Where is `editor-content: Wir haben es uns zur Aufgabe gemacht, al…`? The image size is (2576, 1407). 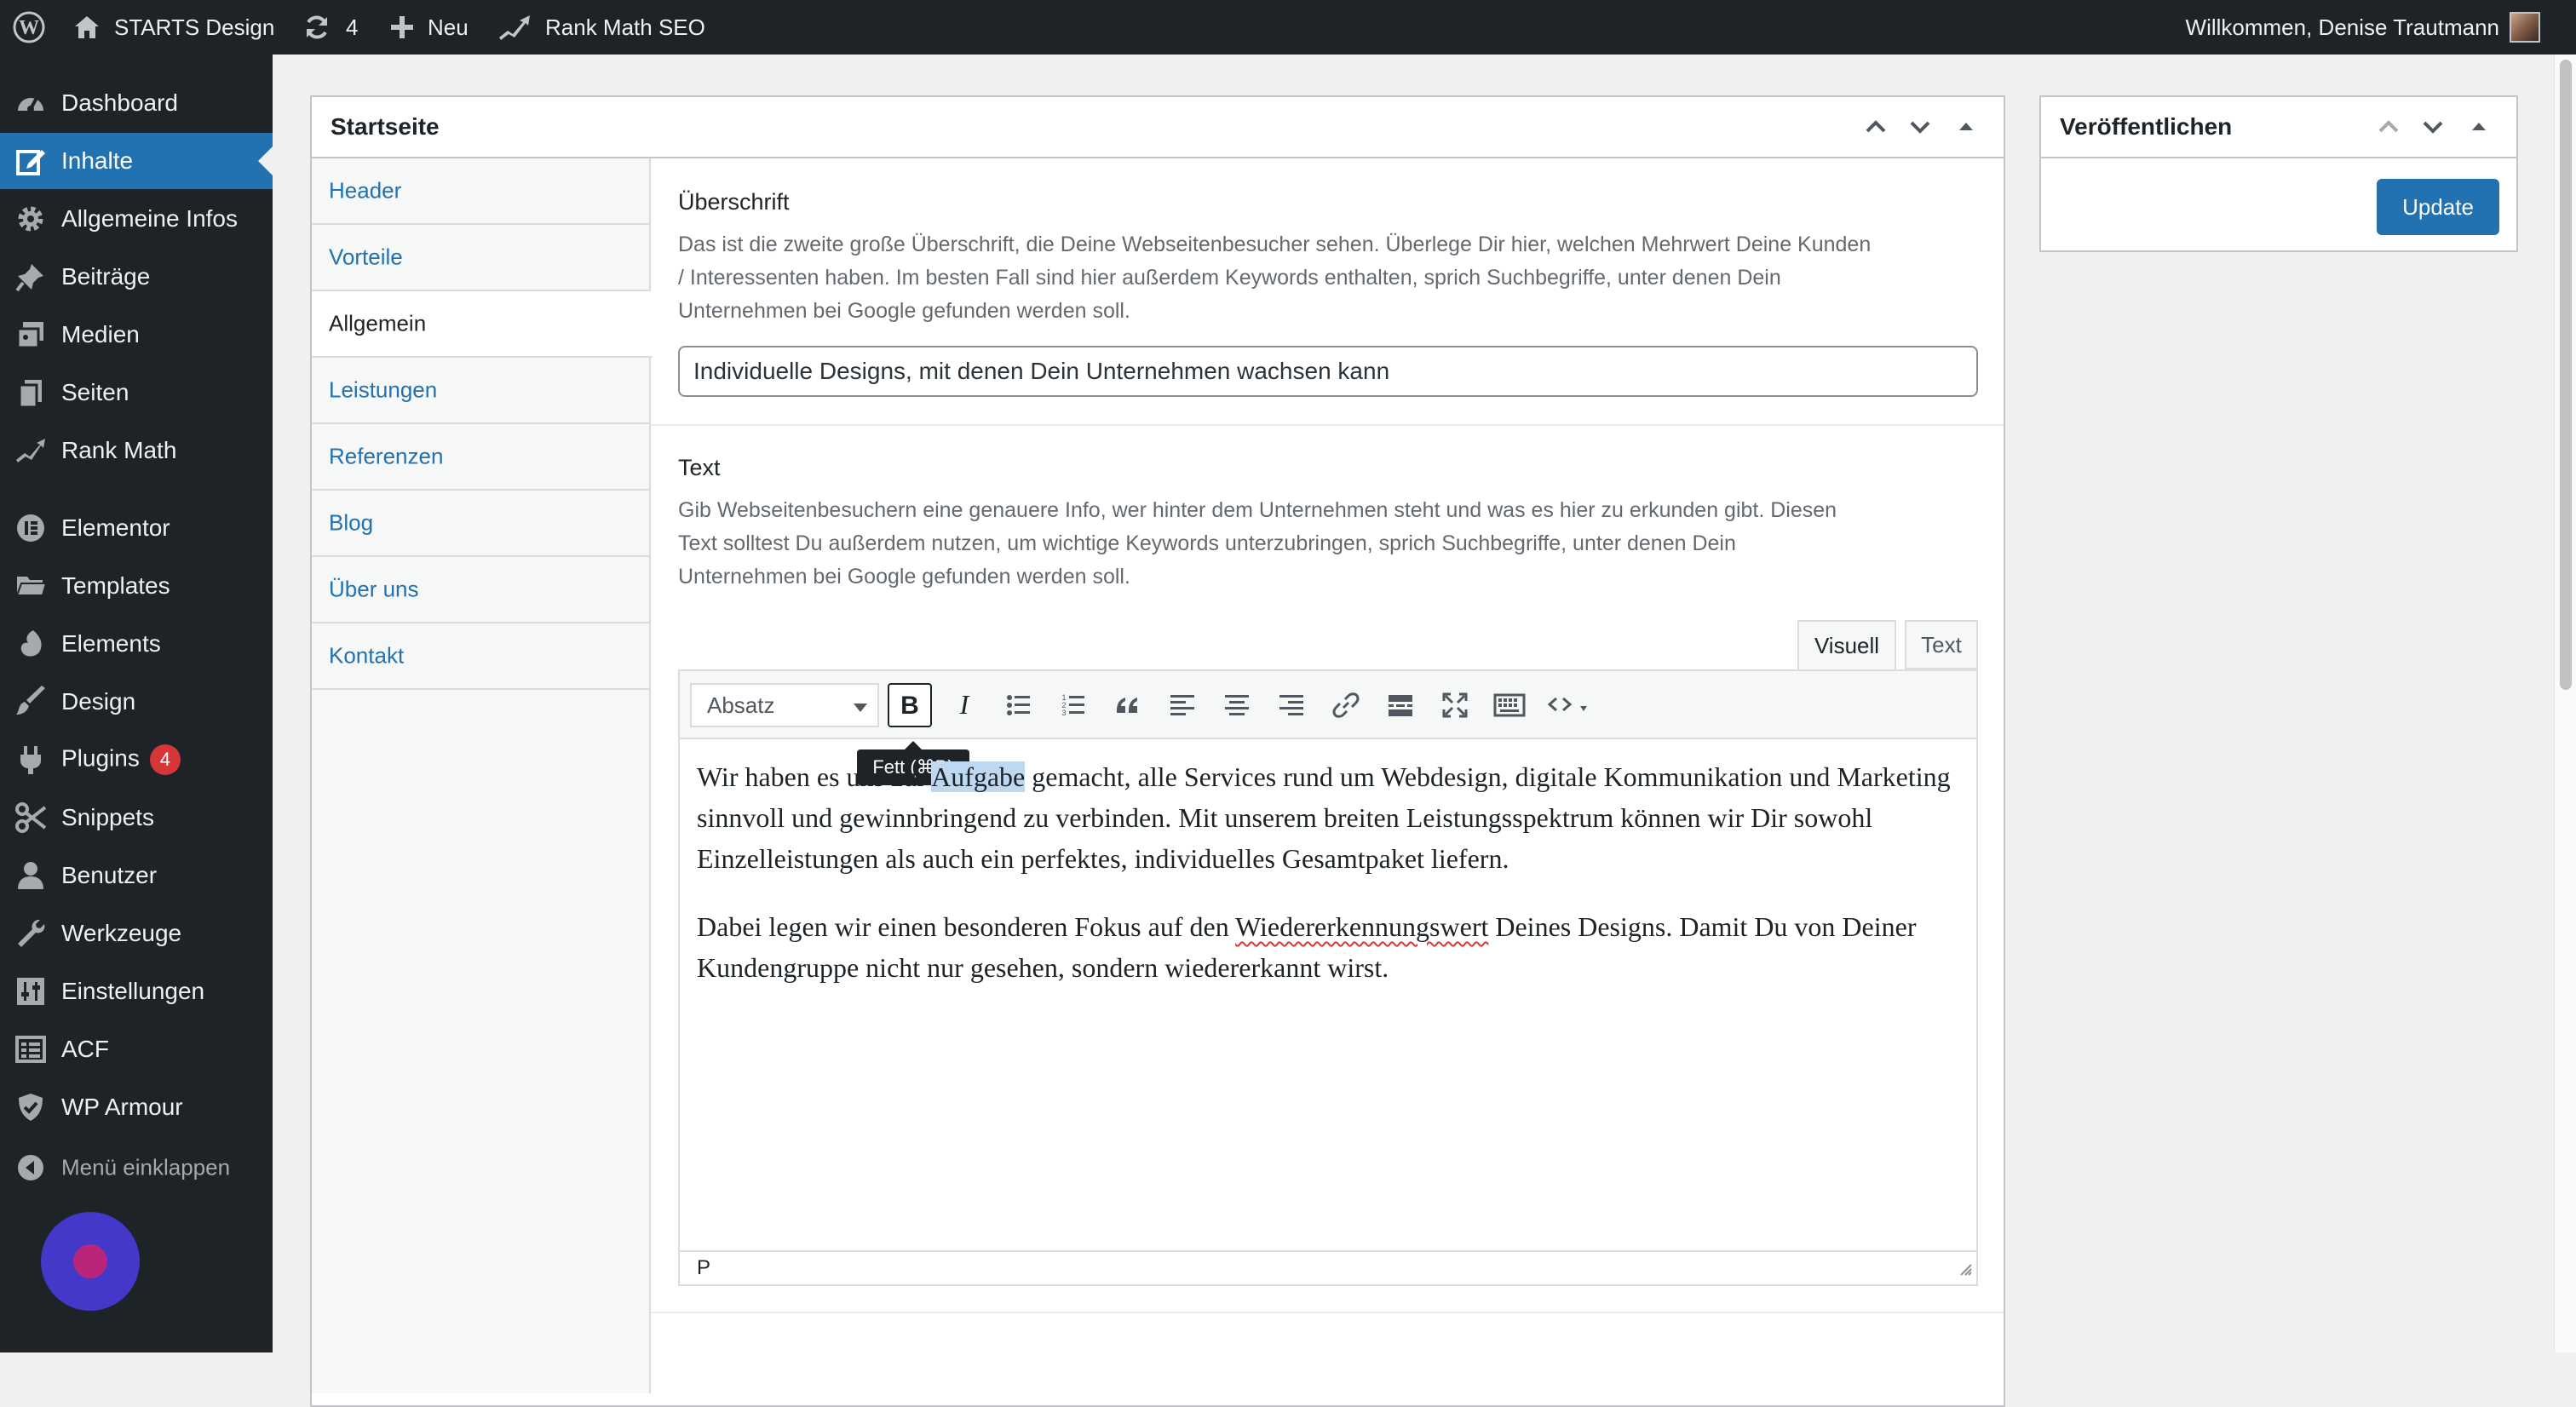
editor-content: Wir haben es uns zur Aufgabe gemacht, al… is located at coordinates (1328, 885).